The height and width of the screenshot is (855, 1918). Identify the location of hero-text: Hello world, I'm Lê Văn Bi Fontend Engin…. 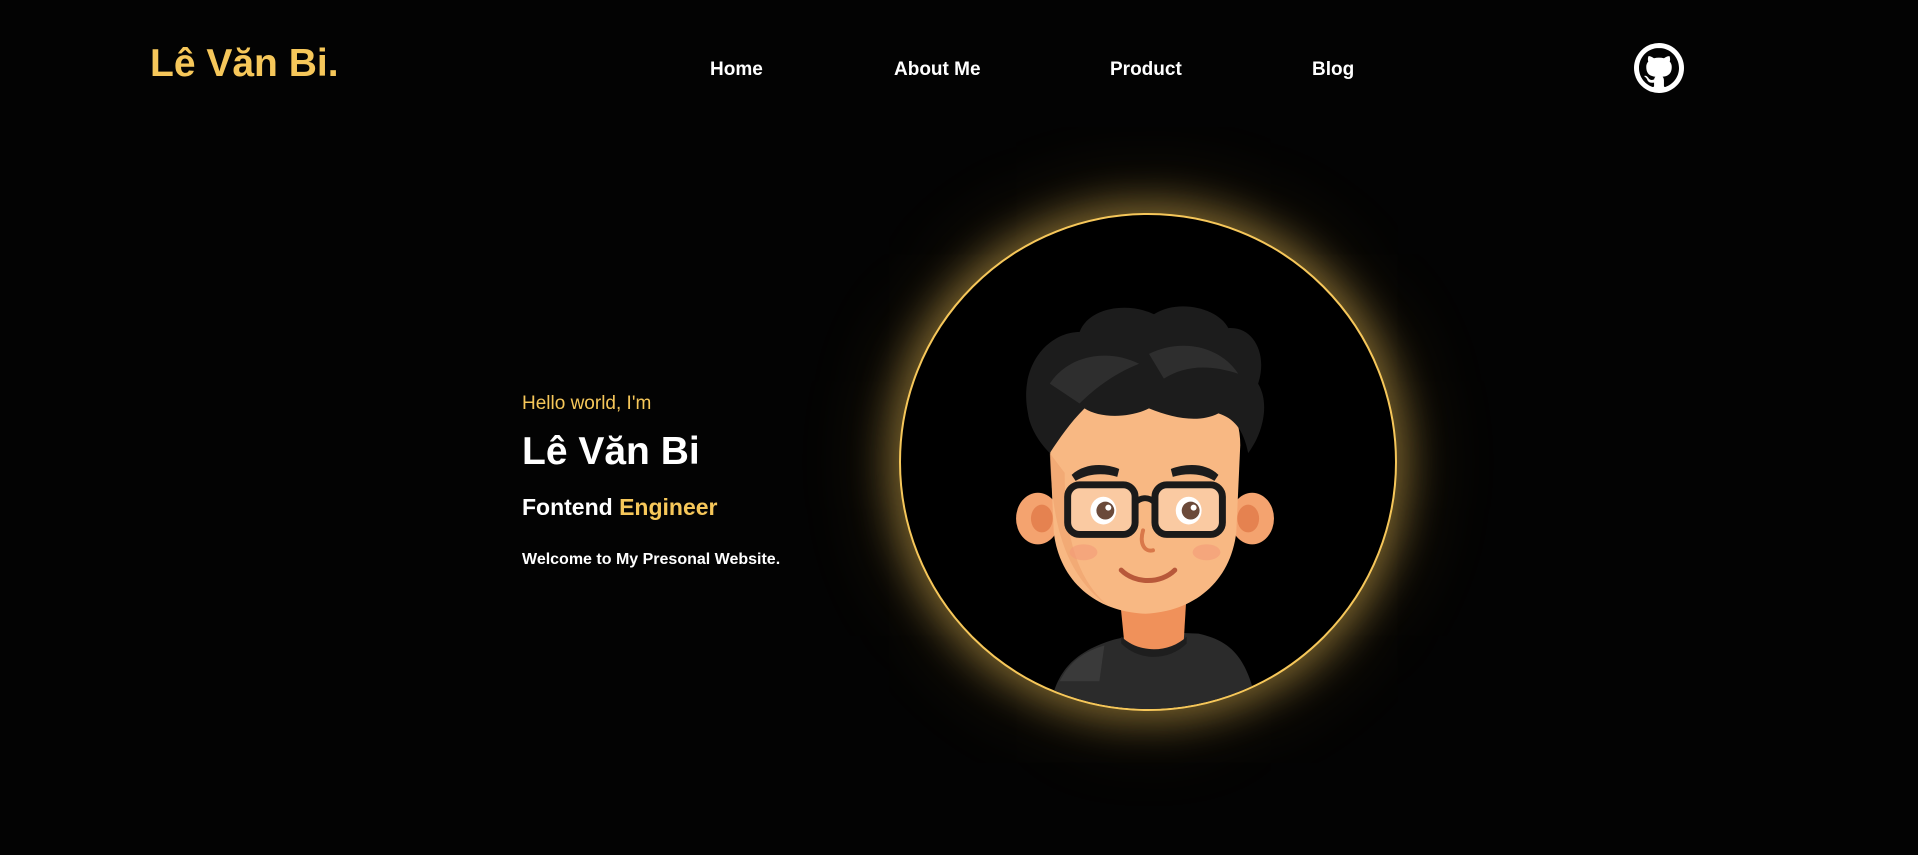
(692, 480).